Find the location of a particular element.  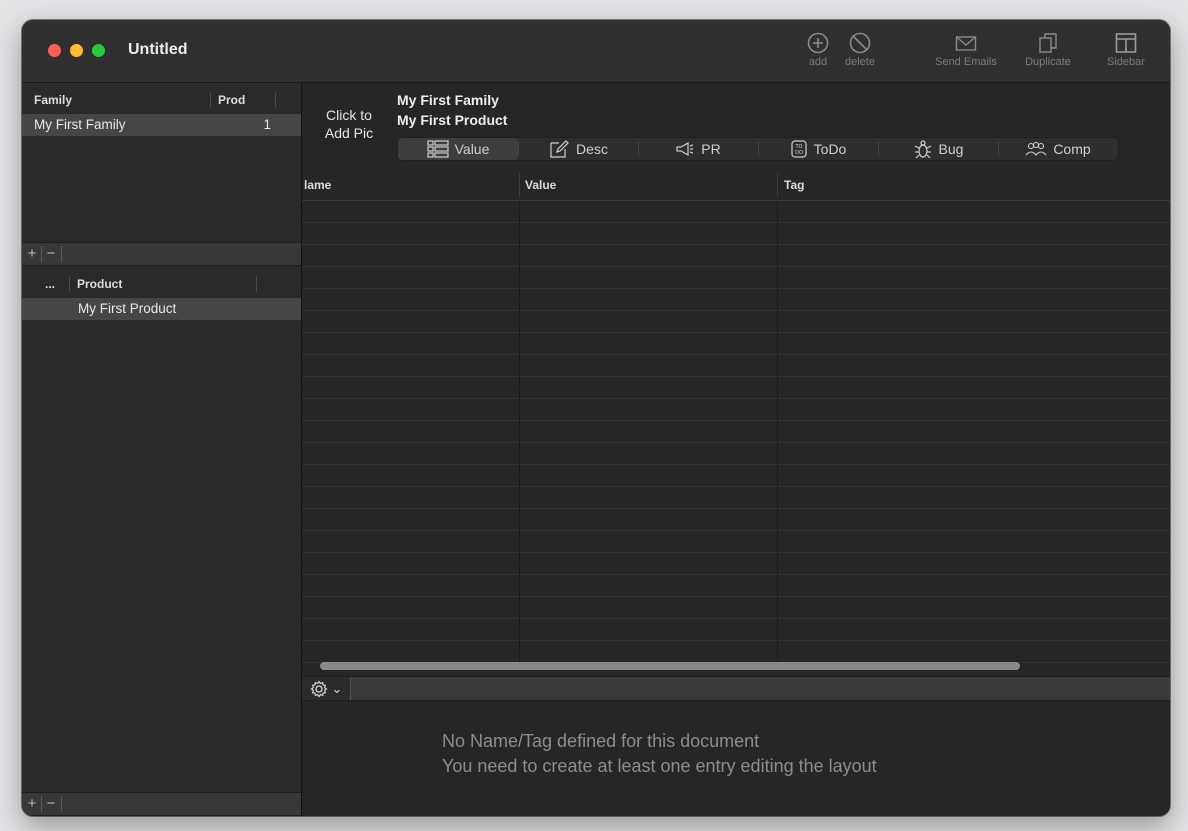

close-window-button is located at coordinates (54, 50).